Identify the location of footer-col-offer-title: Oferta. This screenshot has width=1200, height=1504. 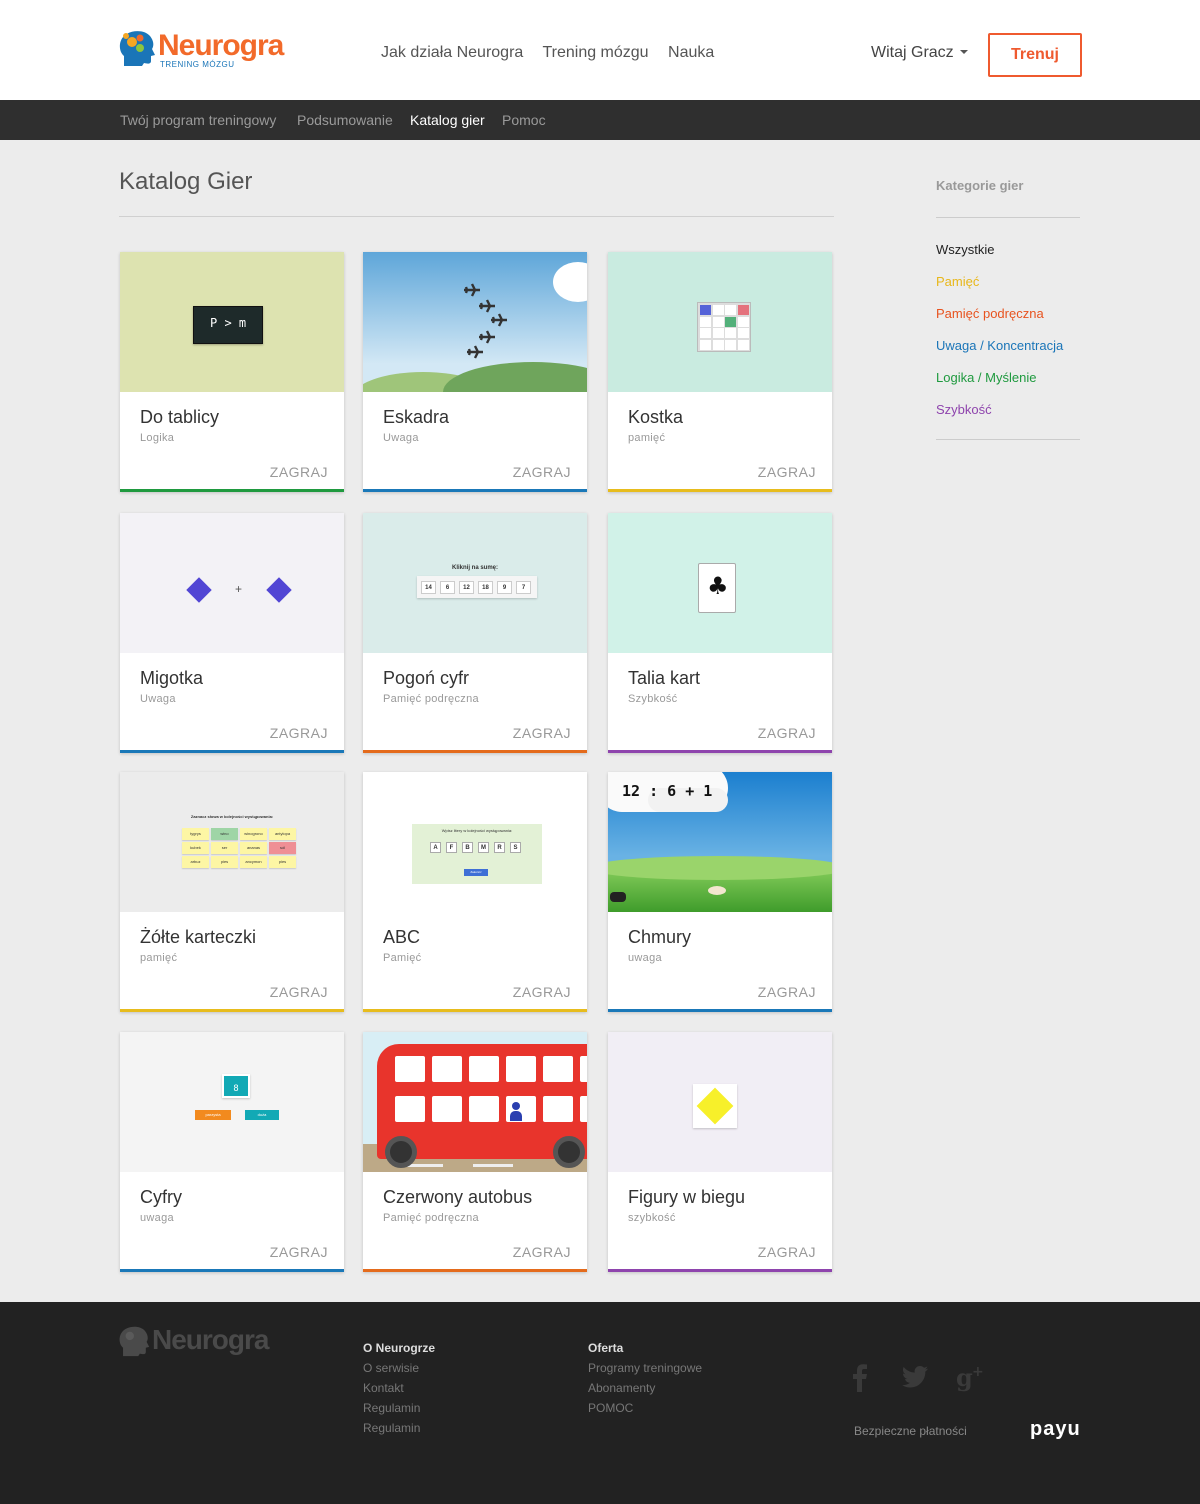
(606, 1348).